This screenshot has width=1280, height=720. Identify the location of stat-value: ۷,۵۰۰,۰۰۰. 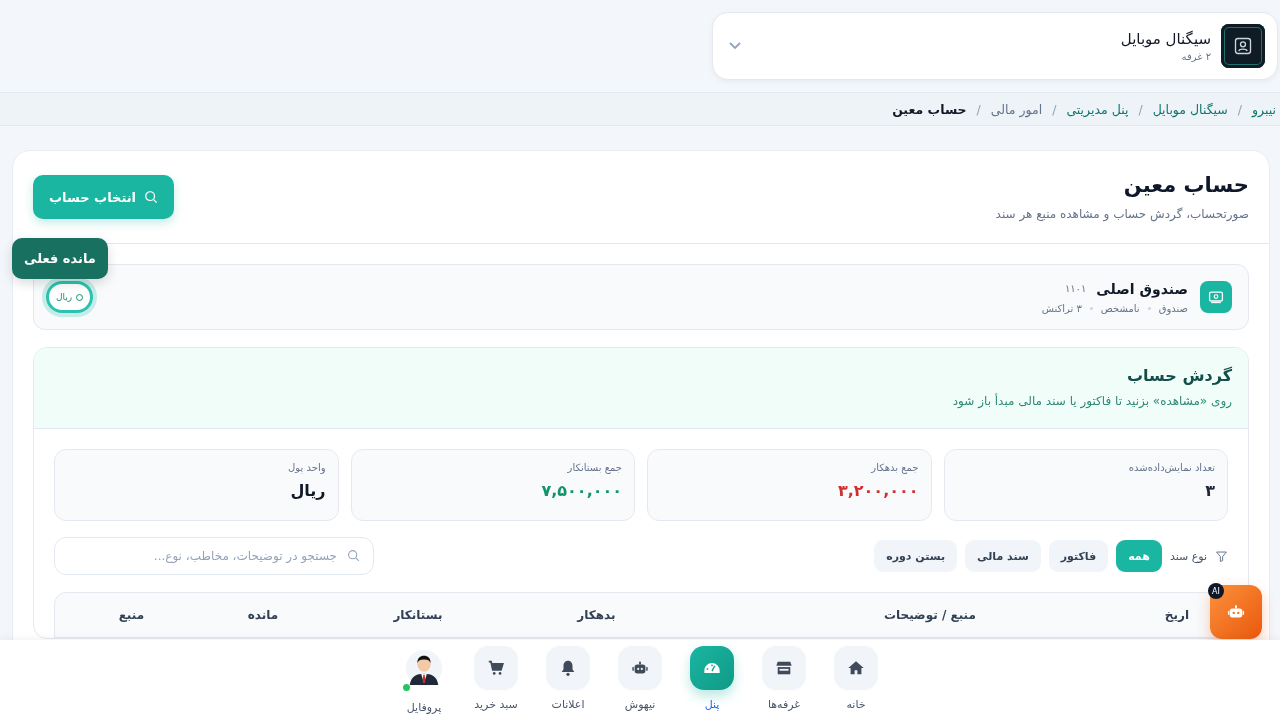
(581, 490).